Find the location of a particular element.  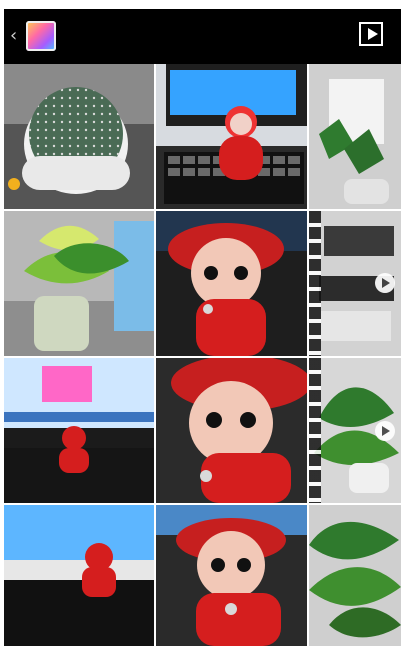

doll-keyboard-image is located at coordinates (79, 575).